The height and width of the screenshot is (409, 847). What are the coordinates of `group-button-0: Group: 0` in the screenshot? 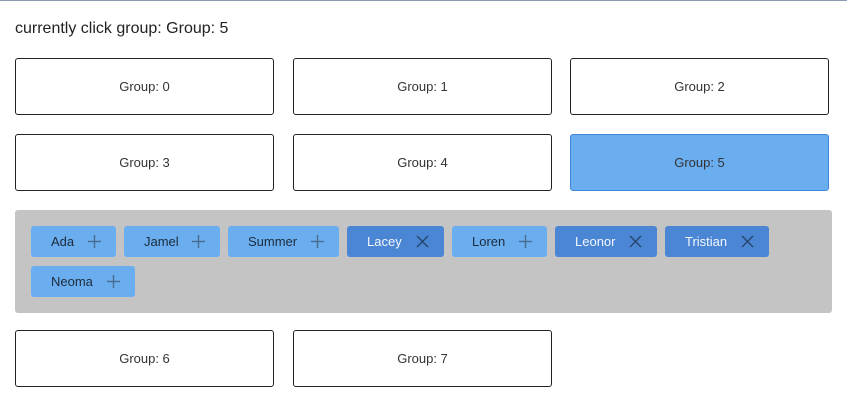 It's located at (144, 86).